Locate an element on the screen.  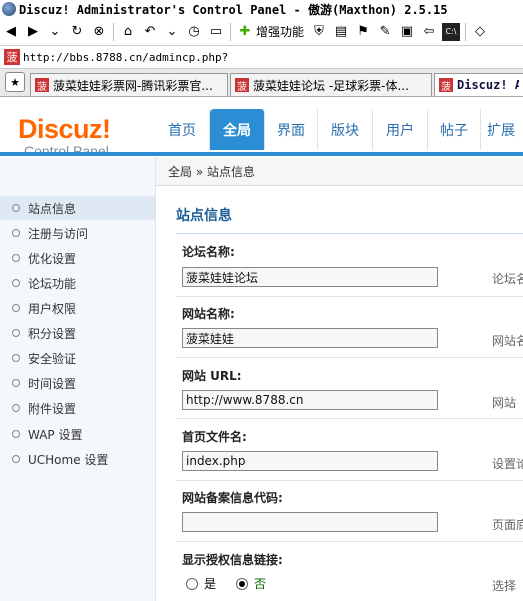
exit-icon: ⇦ is located at coordinates (429, 32).